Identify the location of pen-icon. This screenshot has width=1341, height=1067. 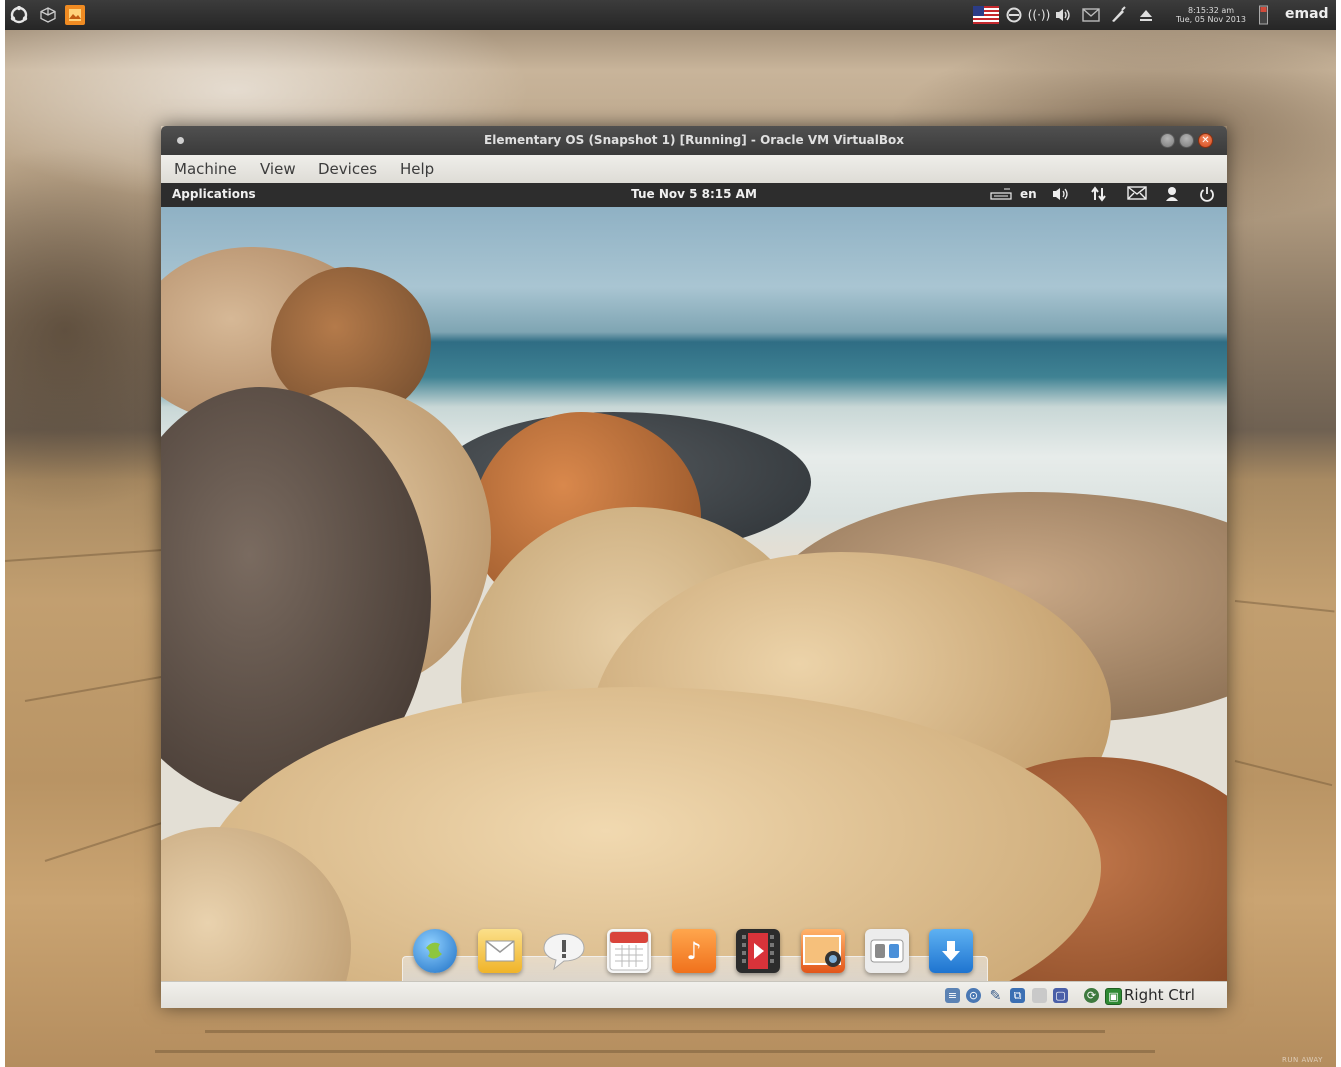
(1118, 15).